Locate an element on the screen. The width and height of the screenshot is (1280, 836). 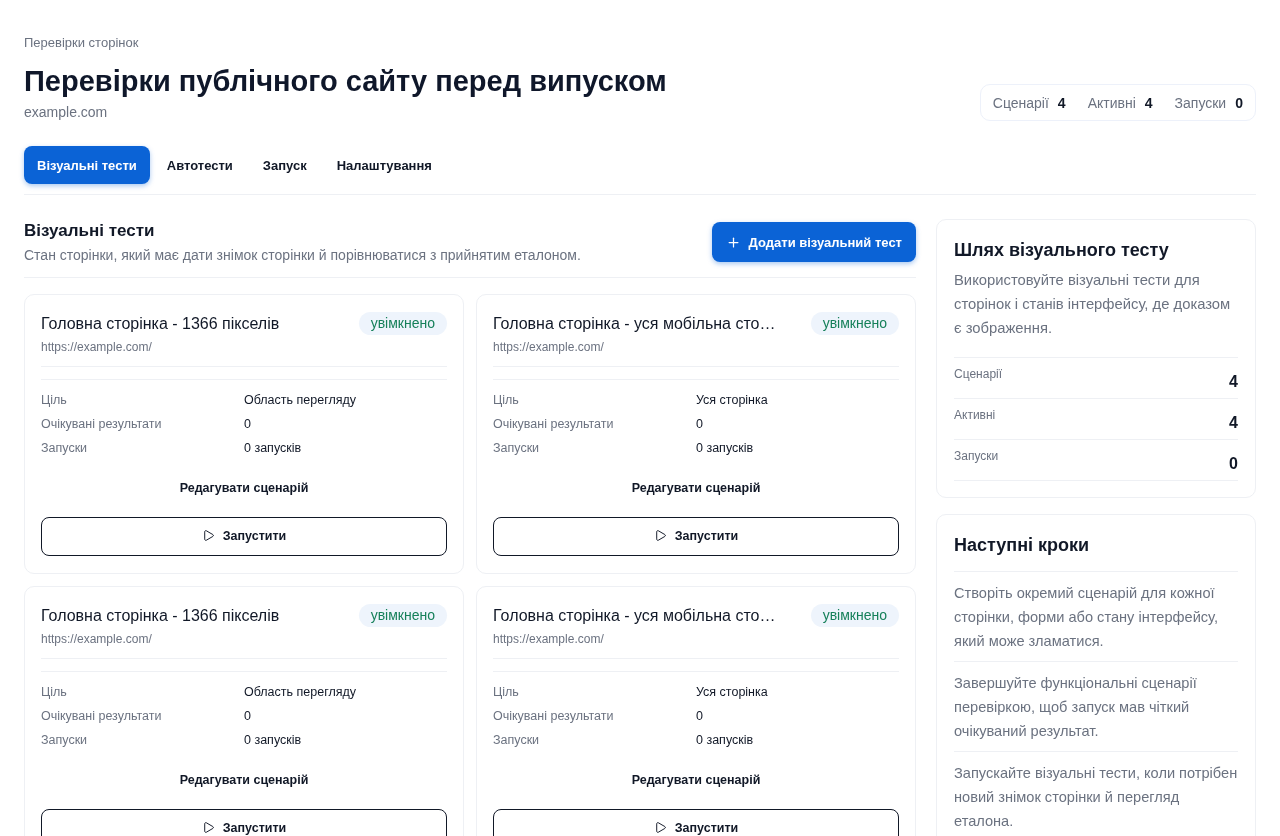
summary-value: 0 is located at coordinates (1239, 102).